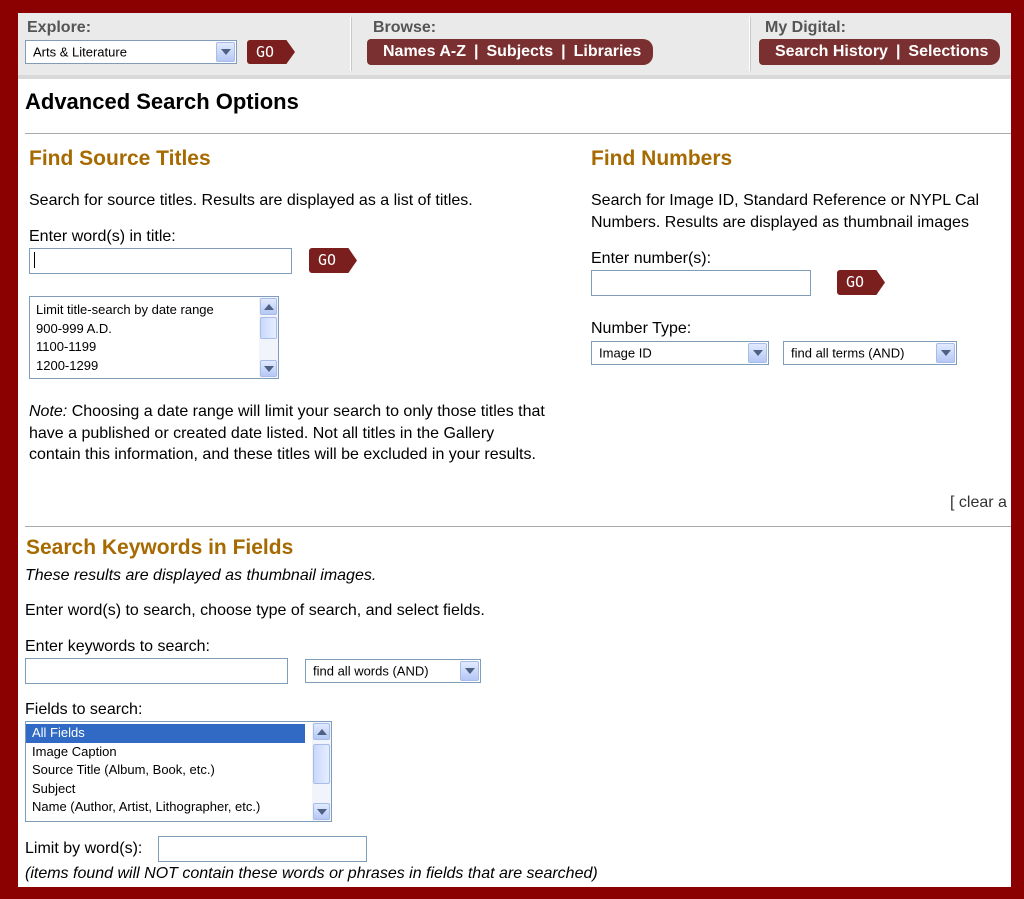 Image resolution: width=1024 pixels, height=899 pixels. I want to click on title-input-label: Enter word(s) in title:, so click(102, 236).